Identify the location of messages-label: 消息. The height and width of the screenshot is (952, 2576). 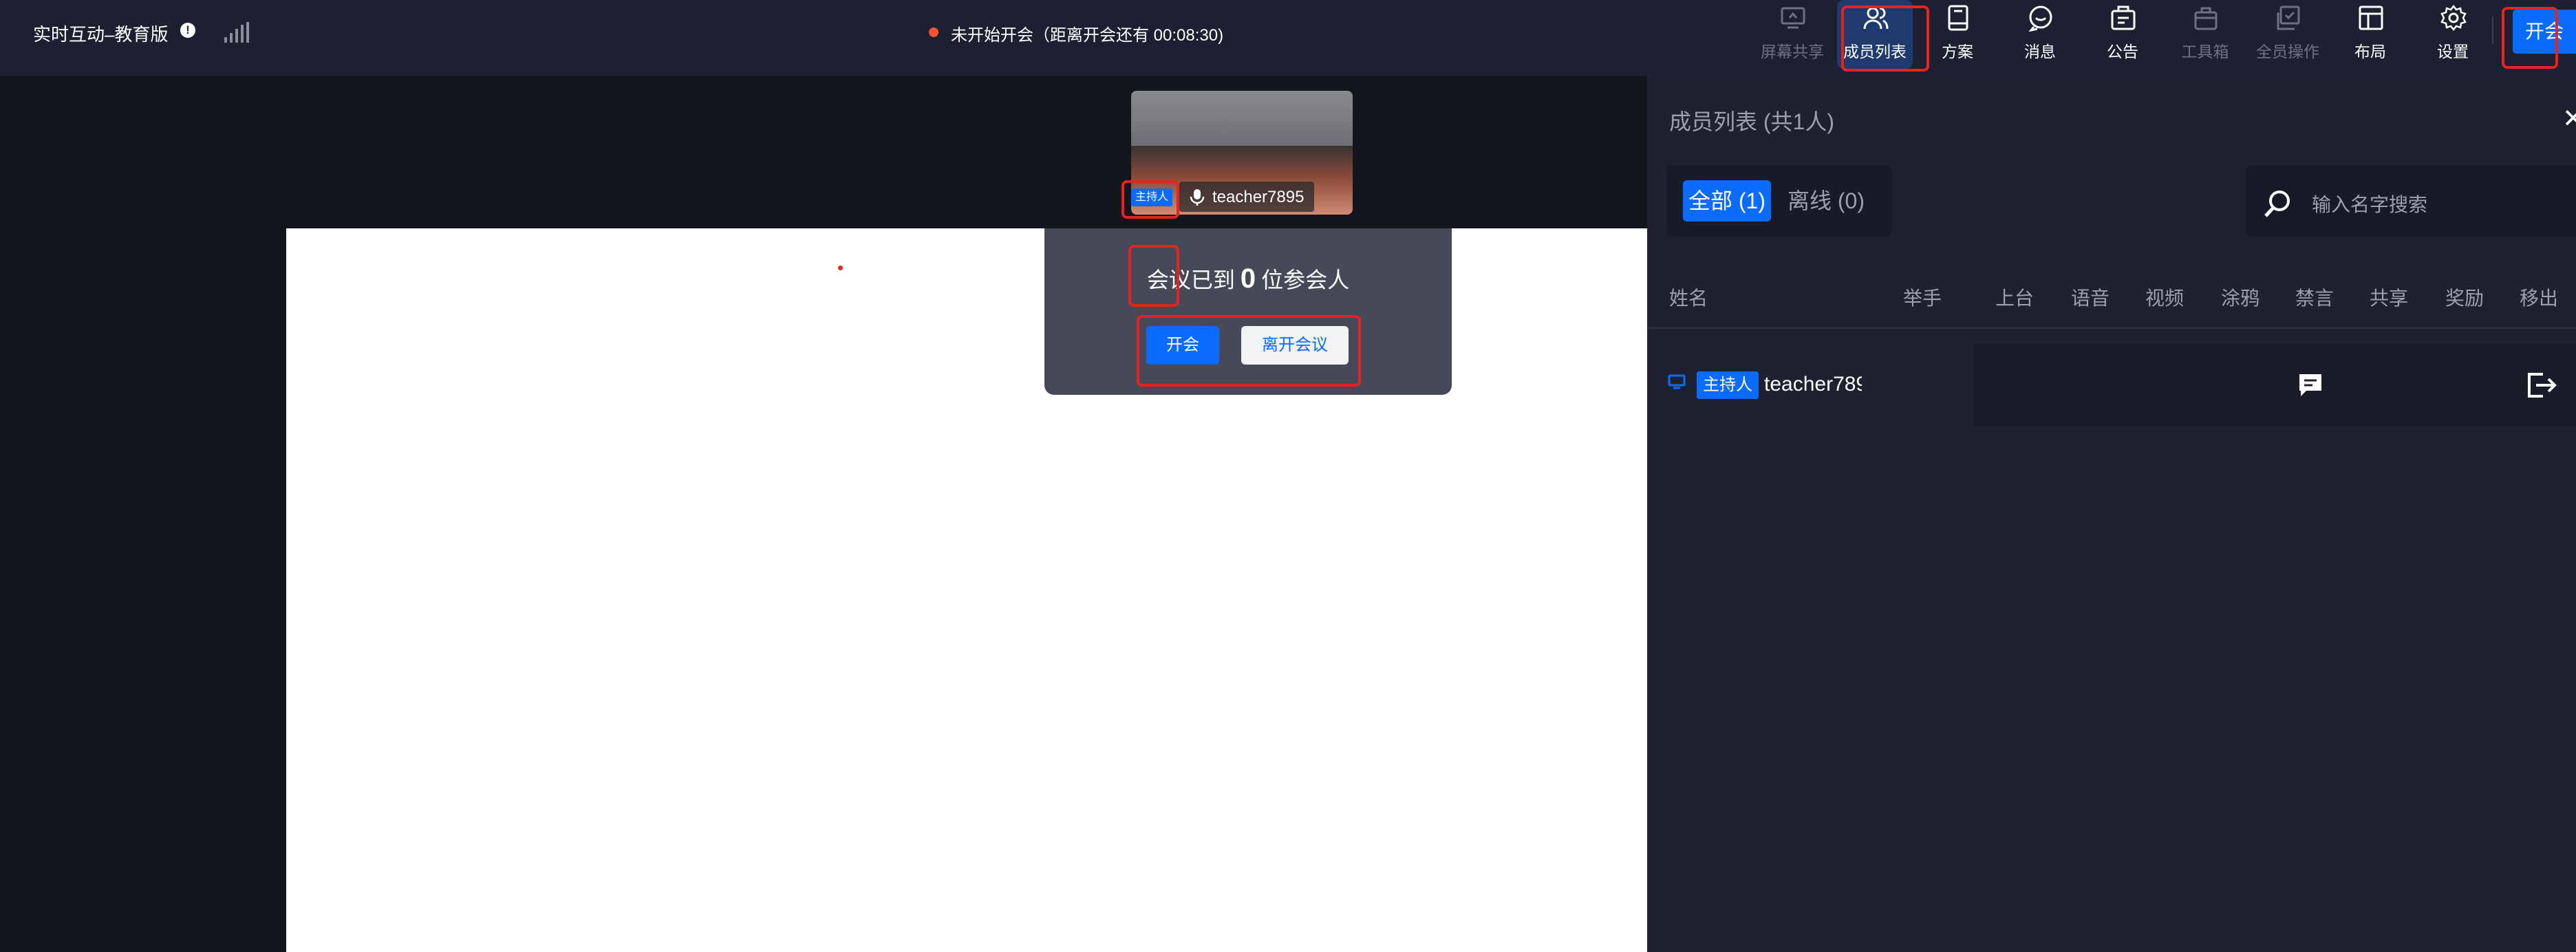
(2040, 52).